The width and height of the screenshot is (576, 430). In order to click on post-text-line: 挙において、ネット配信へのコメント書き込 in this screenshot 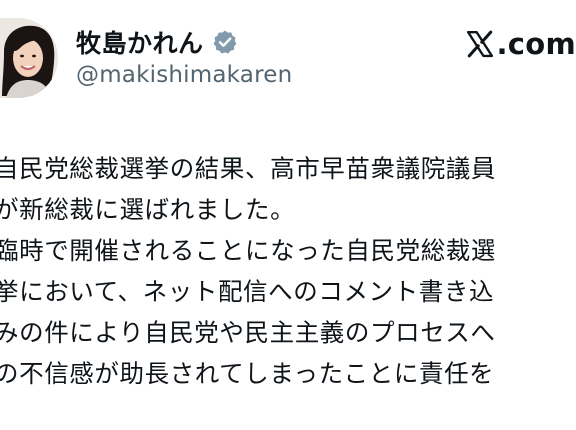, I will do `click(247, 291)`.